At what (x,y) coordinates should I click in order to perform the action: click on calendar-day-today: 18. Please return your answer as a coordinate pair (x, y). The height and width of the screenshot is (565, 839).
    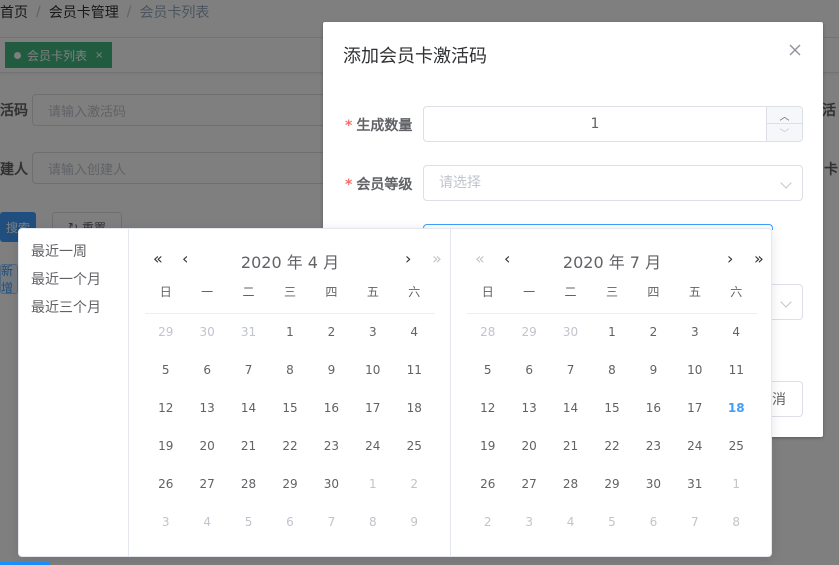
    Looking at the image, I should click on (736, 408).